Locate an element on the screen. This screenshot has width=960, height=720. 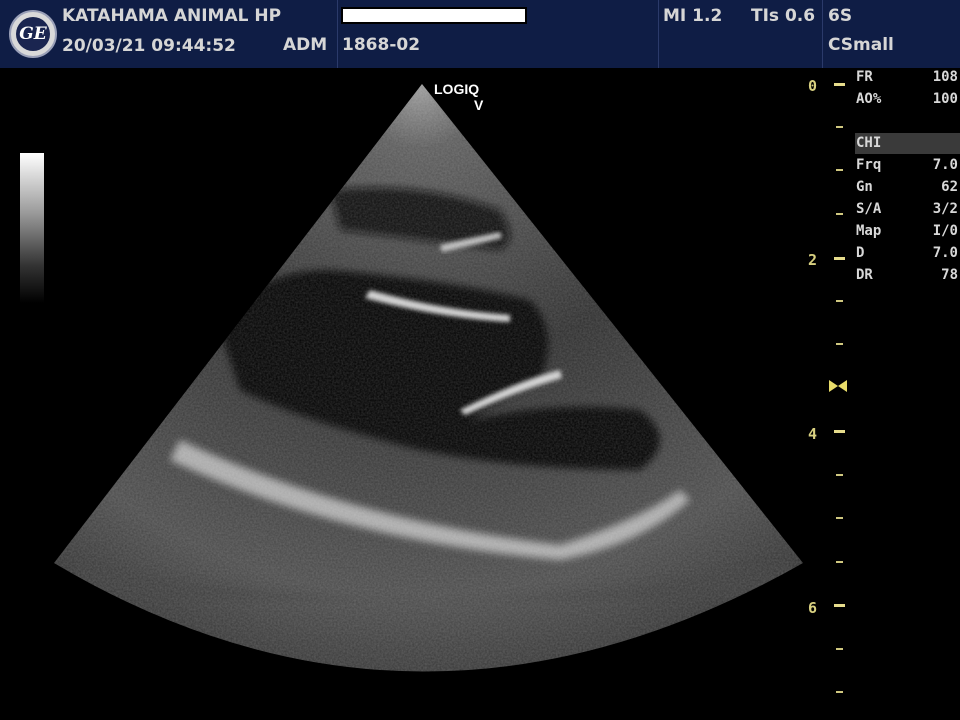
probe-brand-label: LOGIQ is located at coordinates (457, 89).